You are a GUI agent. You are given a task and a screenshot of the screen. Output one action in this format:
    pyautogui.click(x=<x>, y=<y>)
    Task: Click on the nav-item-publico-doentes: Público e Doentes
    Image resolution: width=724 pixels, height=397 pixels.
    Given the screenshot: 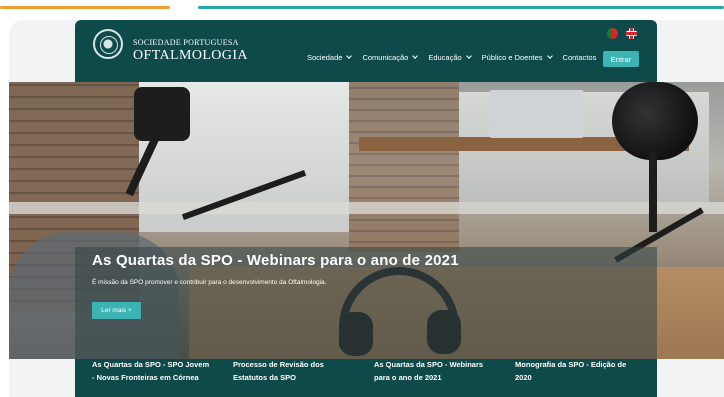 What is the action you would take?
    pyautogui.click(x=517, y=57)
    